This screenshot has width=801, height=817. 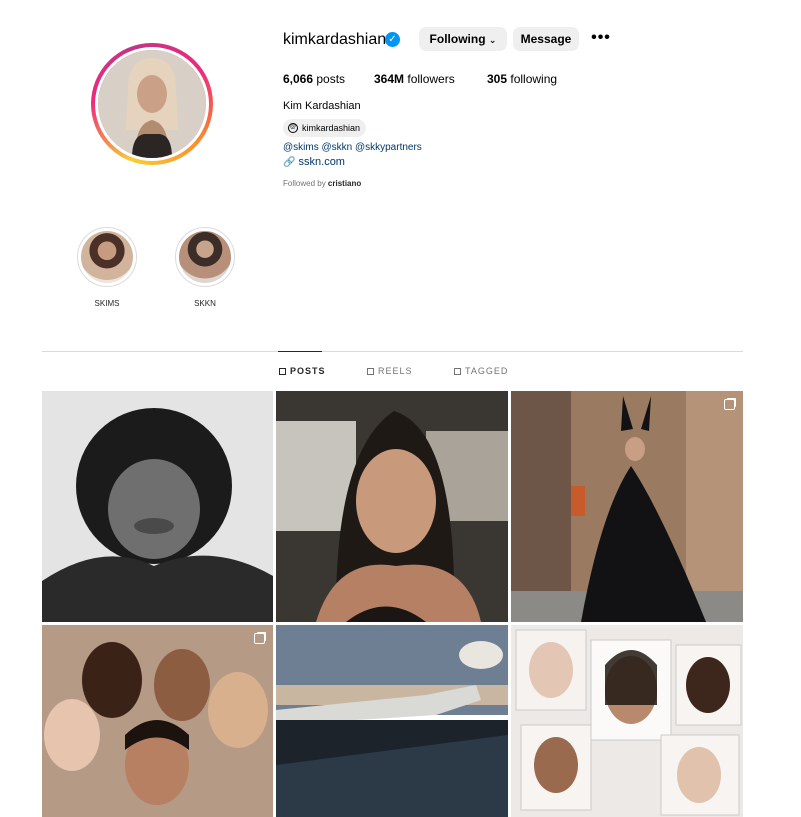 I want to click on grid-icon, so click(x=282, y=371).